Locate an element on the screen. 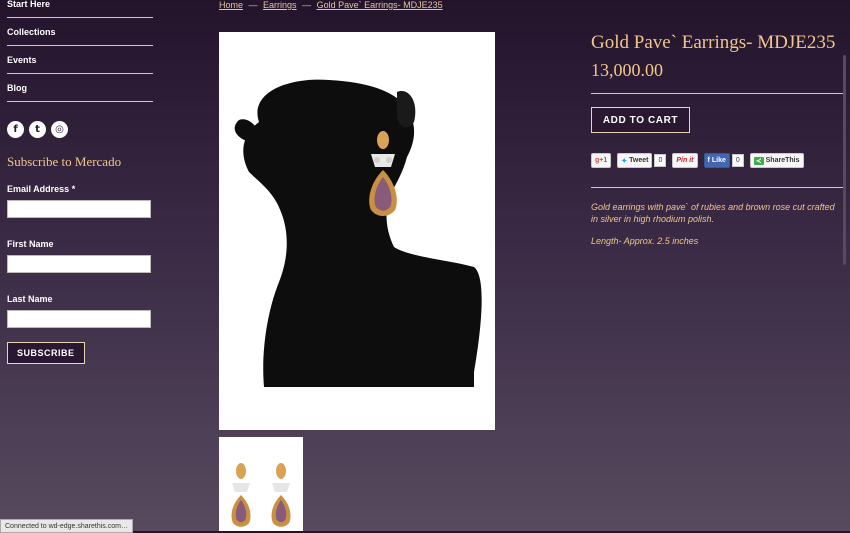  earring-pair-image is located at coordinates (261, 495).